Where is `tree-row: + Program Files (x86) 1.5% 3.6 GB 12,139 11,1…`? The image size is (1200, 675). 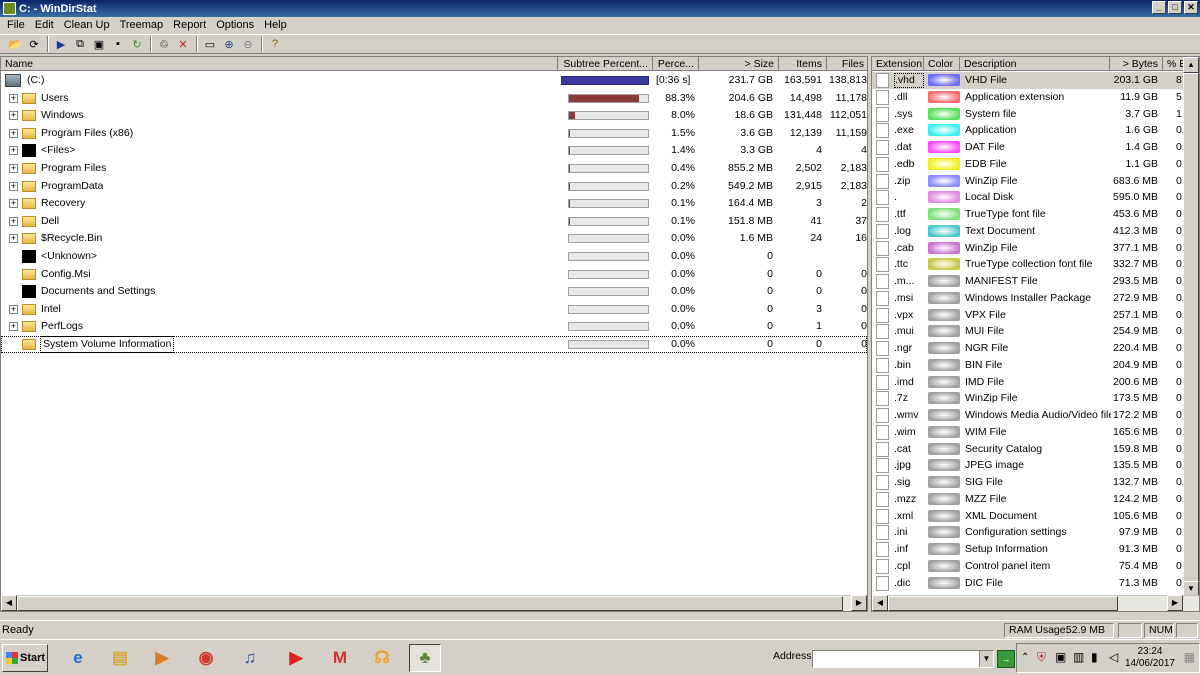 tree-row: + Program Files (x86) 1.5% 3.6 GB 12,139 11,1… is located at coordinates (434, 133).